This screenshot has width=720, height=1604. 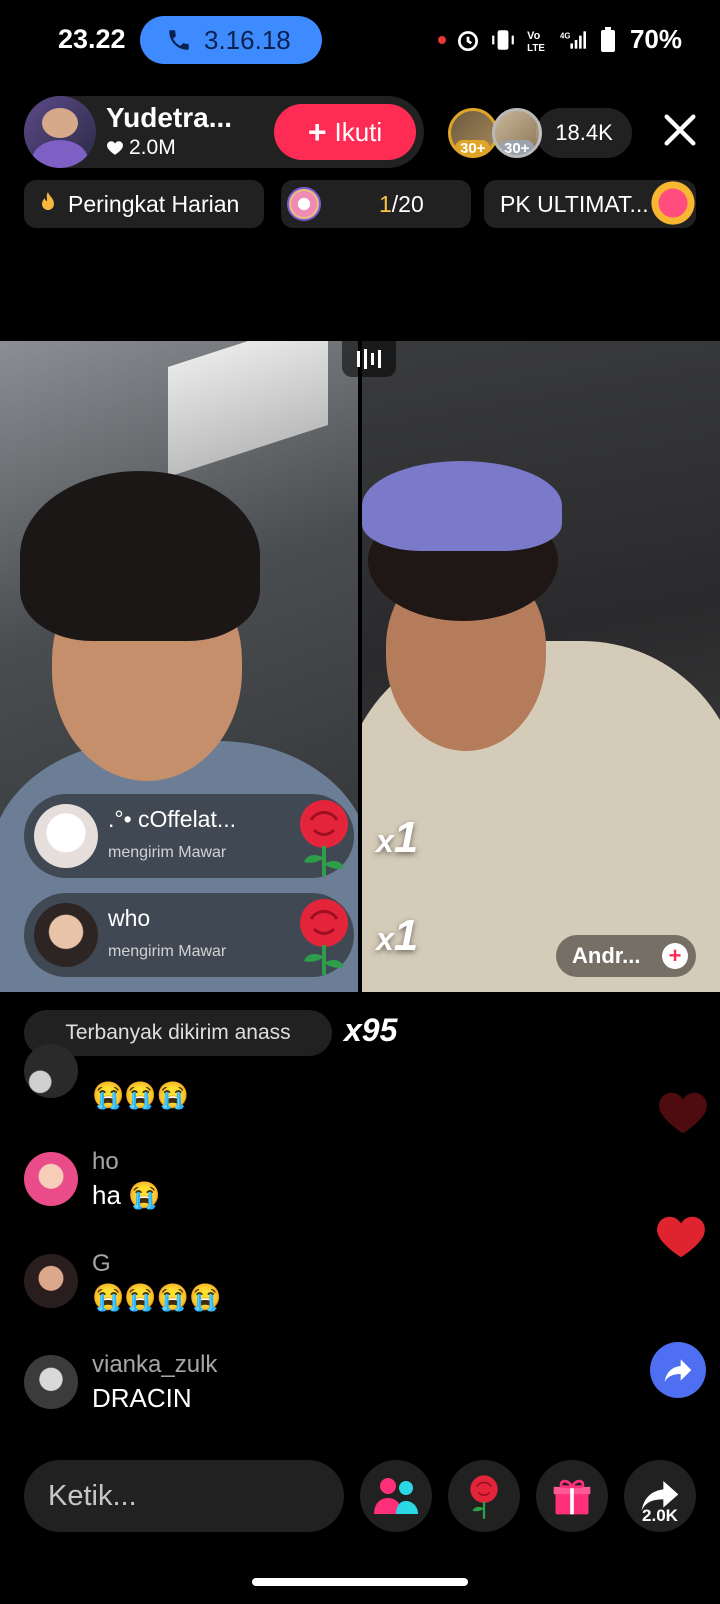 What do you see at coordinates (189, 836) in the screenshot?
I see `gift-notification: .°• cOffelat... mengirim Mawar` at bounding box center [189, 836].